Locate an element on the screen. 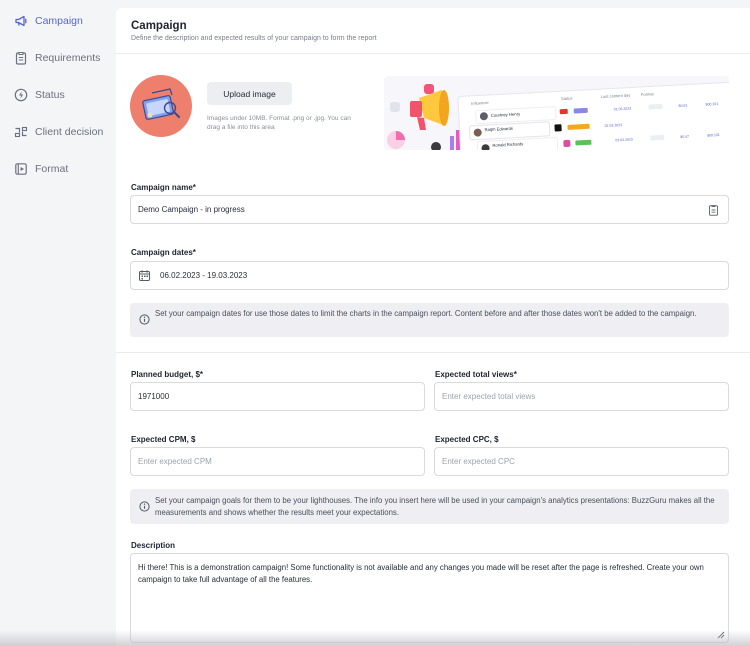 This screenshot has height=646, width=750. sidebar-item-client-decision: Client decision is located at coordinates (58, 132).